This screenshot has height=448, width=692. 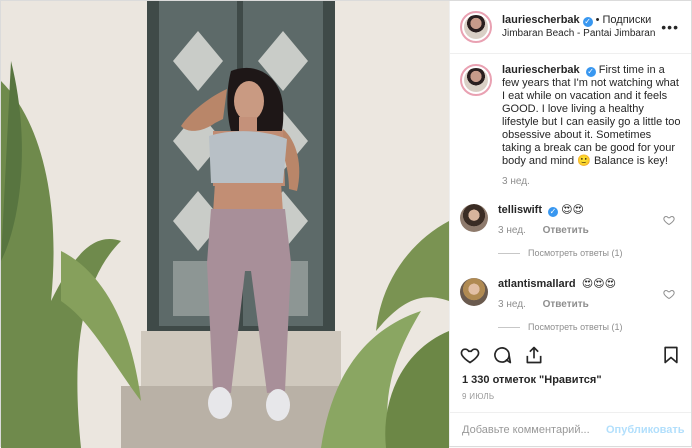 What do you see at coordinates (476, 27) in the screenshot?
I see `author-avatar` at bounding box center [476, 27].